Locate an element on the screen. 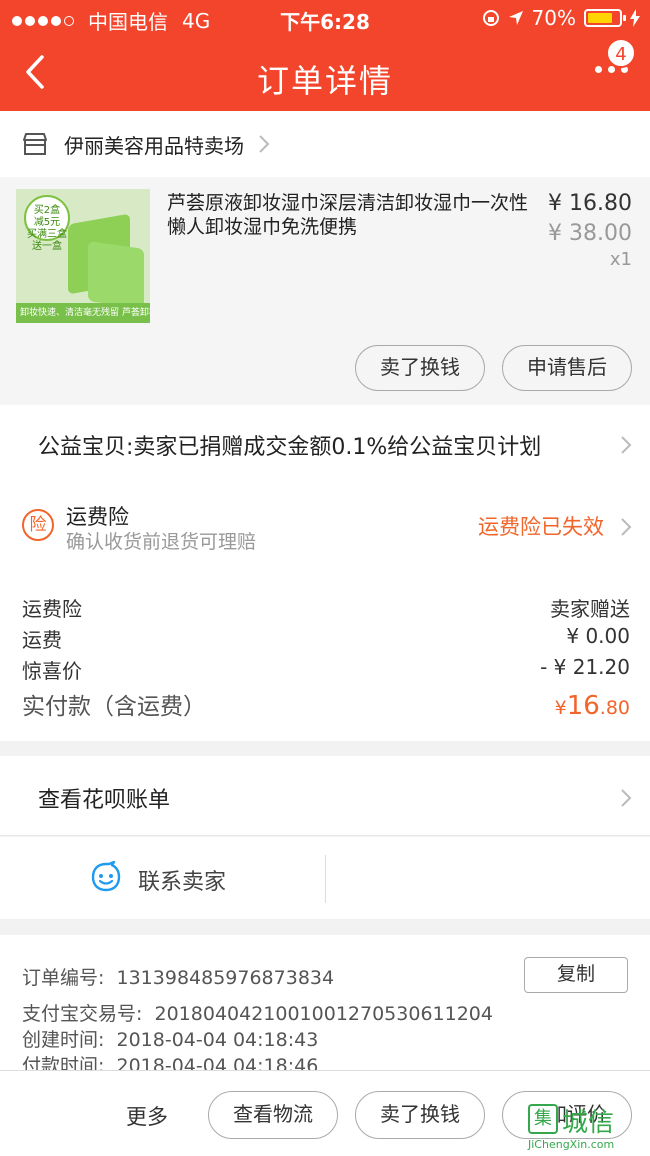 Image resolution: width=650 pixels, height=1156 pixels. after-sales-button: 申请售后 is located at coordinates (567, 368).